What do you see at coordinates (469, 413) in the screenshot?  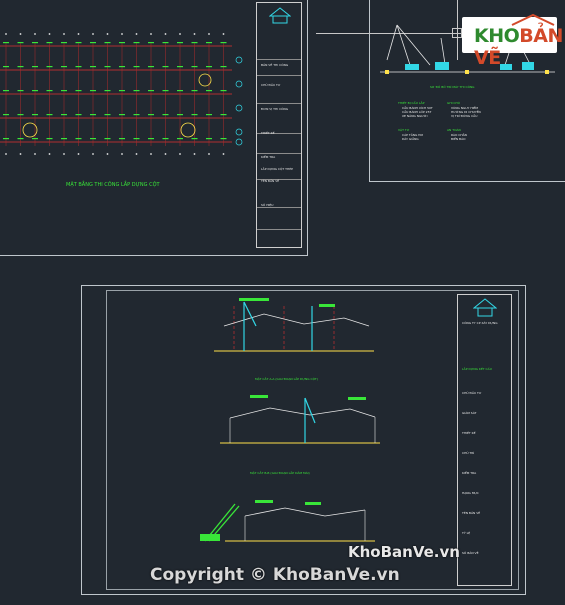 I see `title-block-row-label: GIÁM SÁT` at bounding box center [469, 413].